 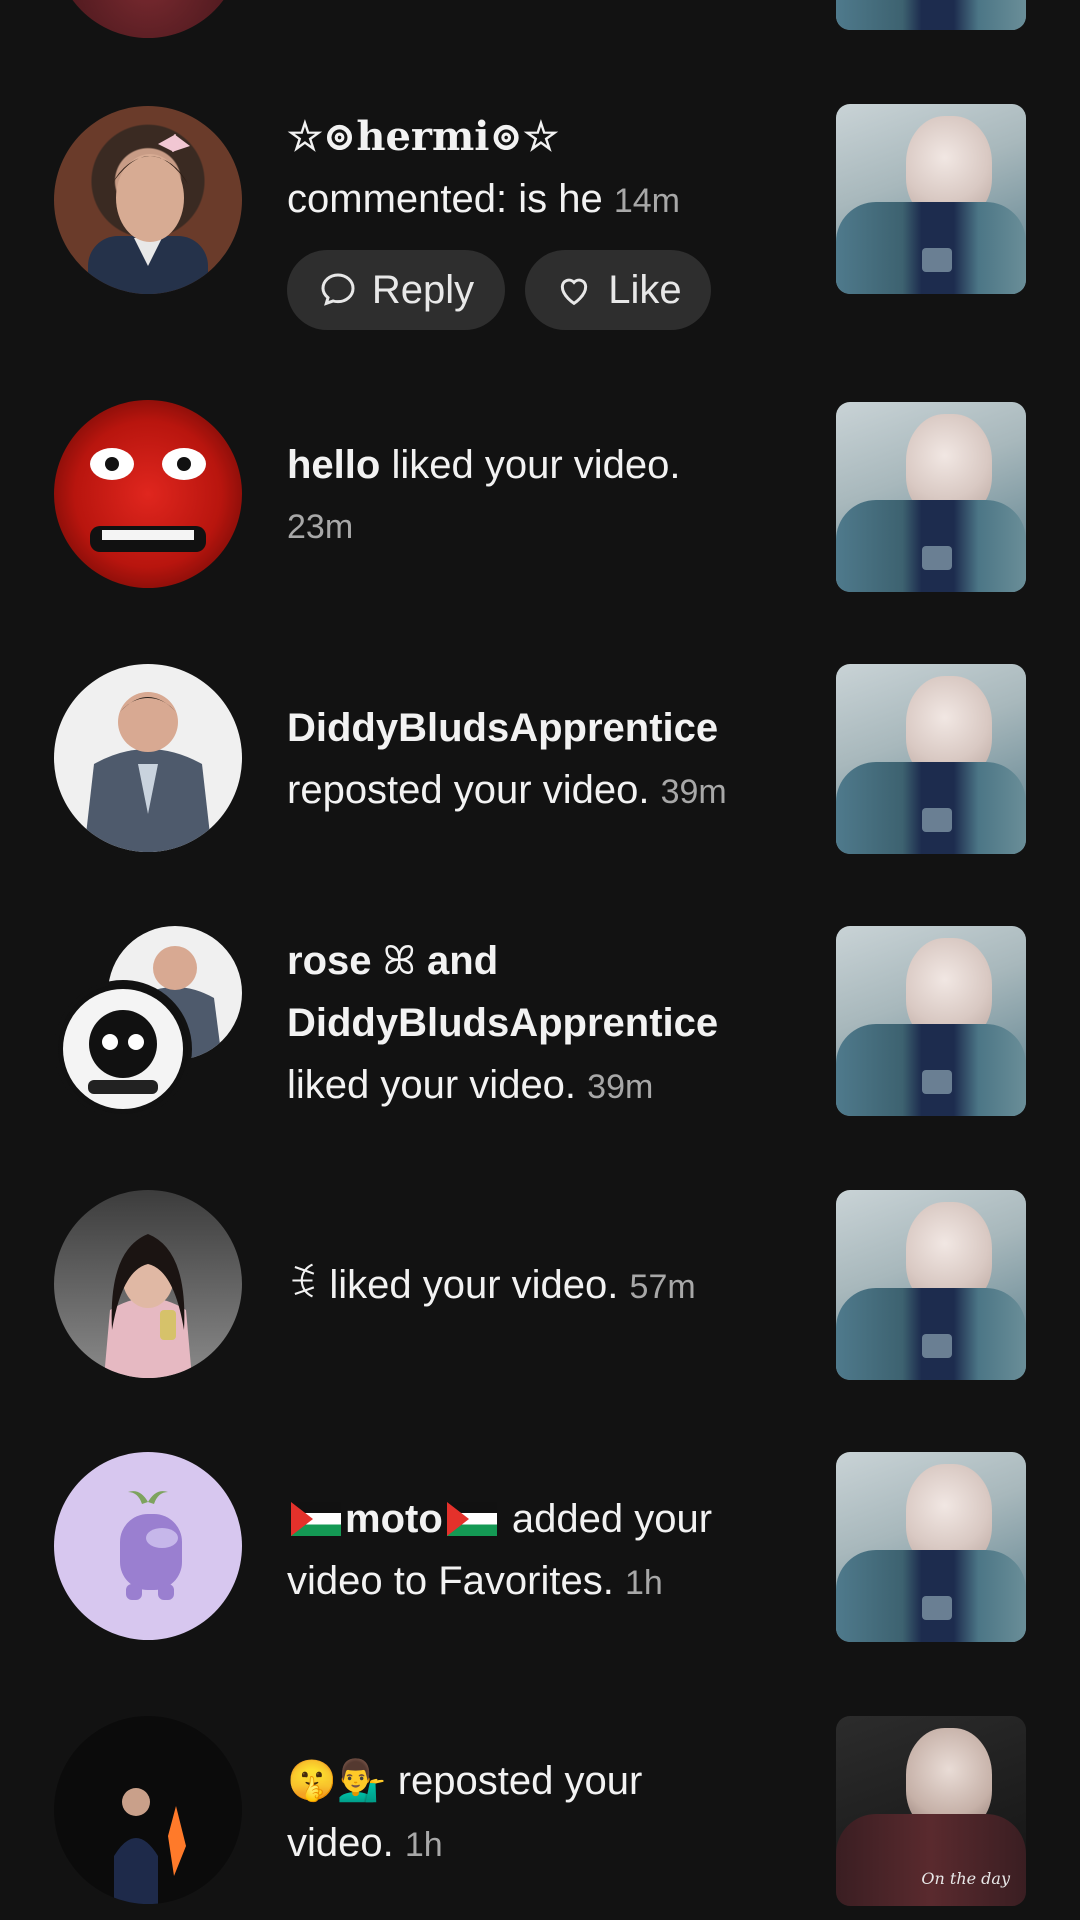 I want to click on avatar-moto, so click(x=148, y=1546).